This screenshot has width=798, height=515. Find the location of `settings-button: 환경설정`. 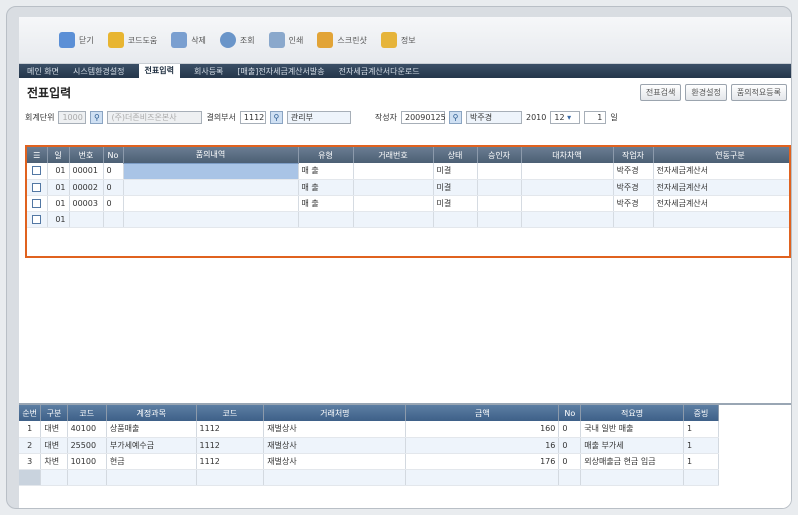

settings-button: 환경설정 is located at coordinates (706, 92).